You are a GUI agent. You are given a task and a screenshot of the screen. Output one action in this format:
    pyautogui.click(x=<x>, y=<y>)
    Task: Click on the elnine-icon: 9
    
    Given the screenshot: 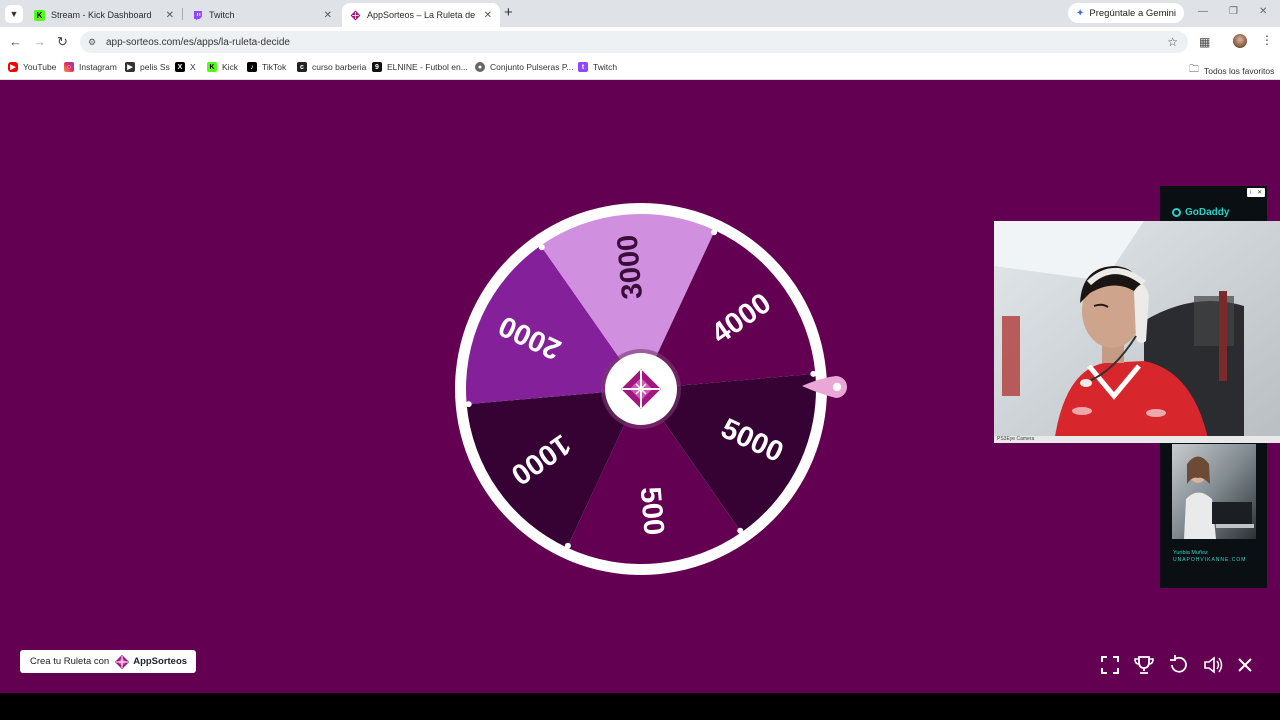 What is the action you would take?
    pyautogui.click(x=377, y=67)
    